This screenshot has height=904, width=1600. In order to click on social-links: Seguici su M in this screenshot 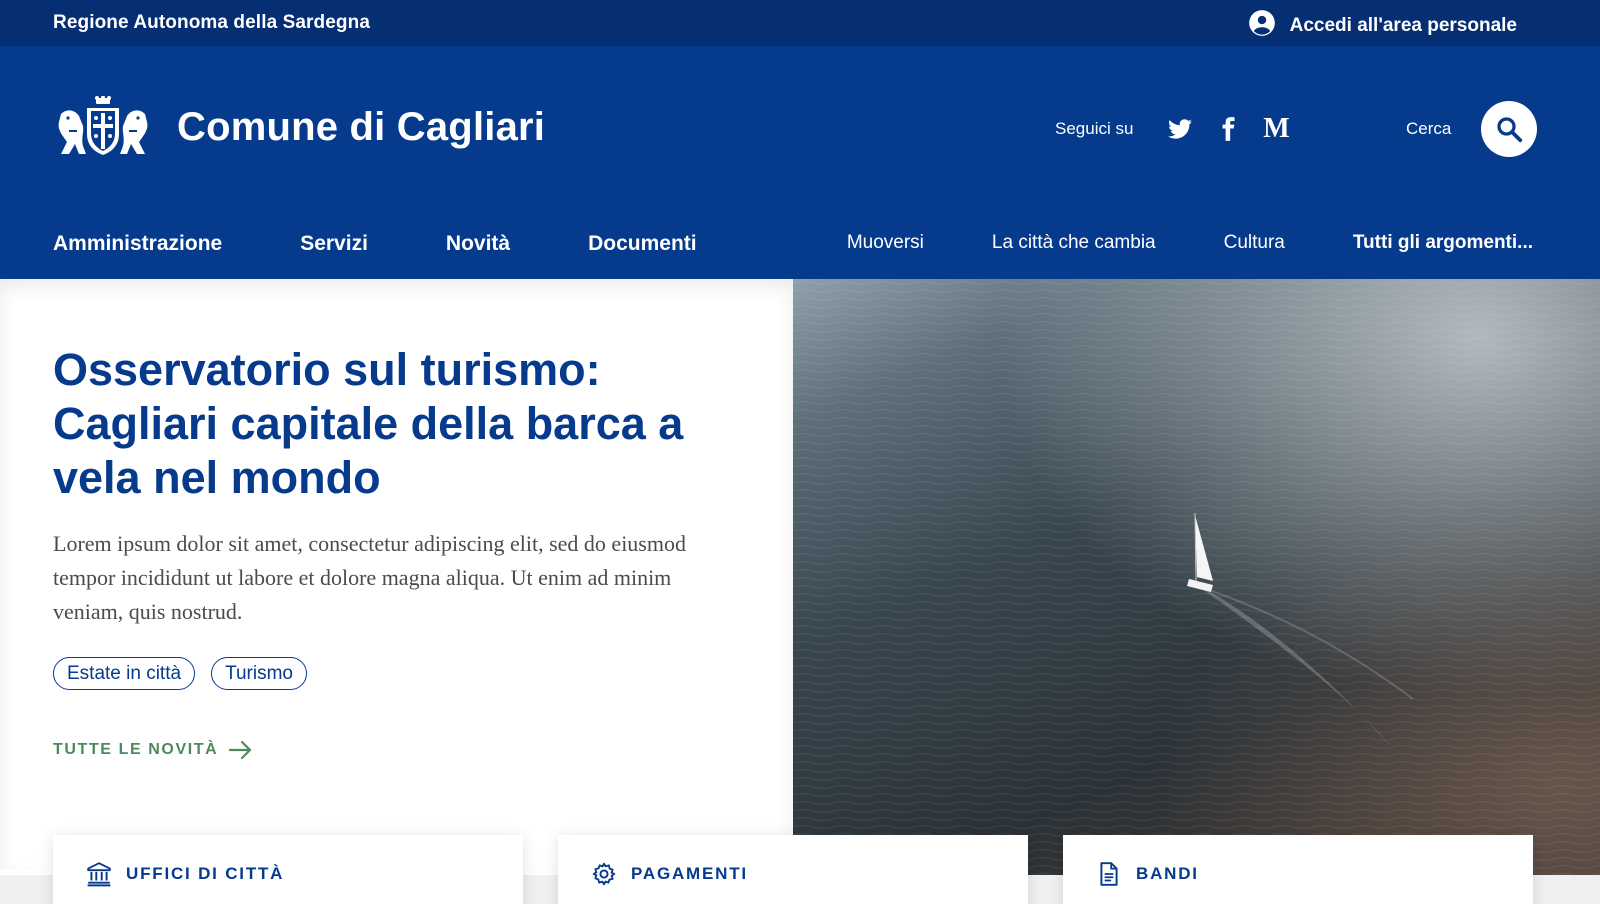, I will do `click(1183, 129)`.